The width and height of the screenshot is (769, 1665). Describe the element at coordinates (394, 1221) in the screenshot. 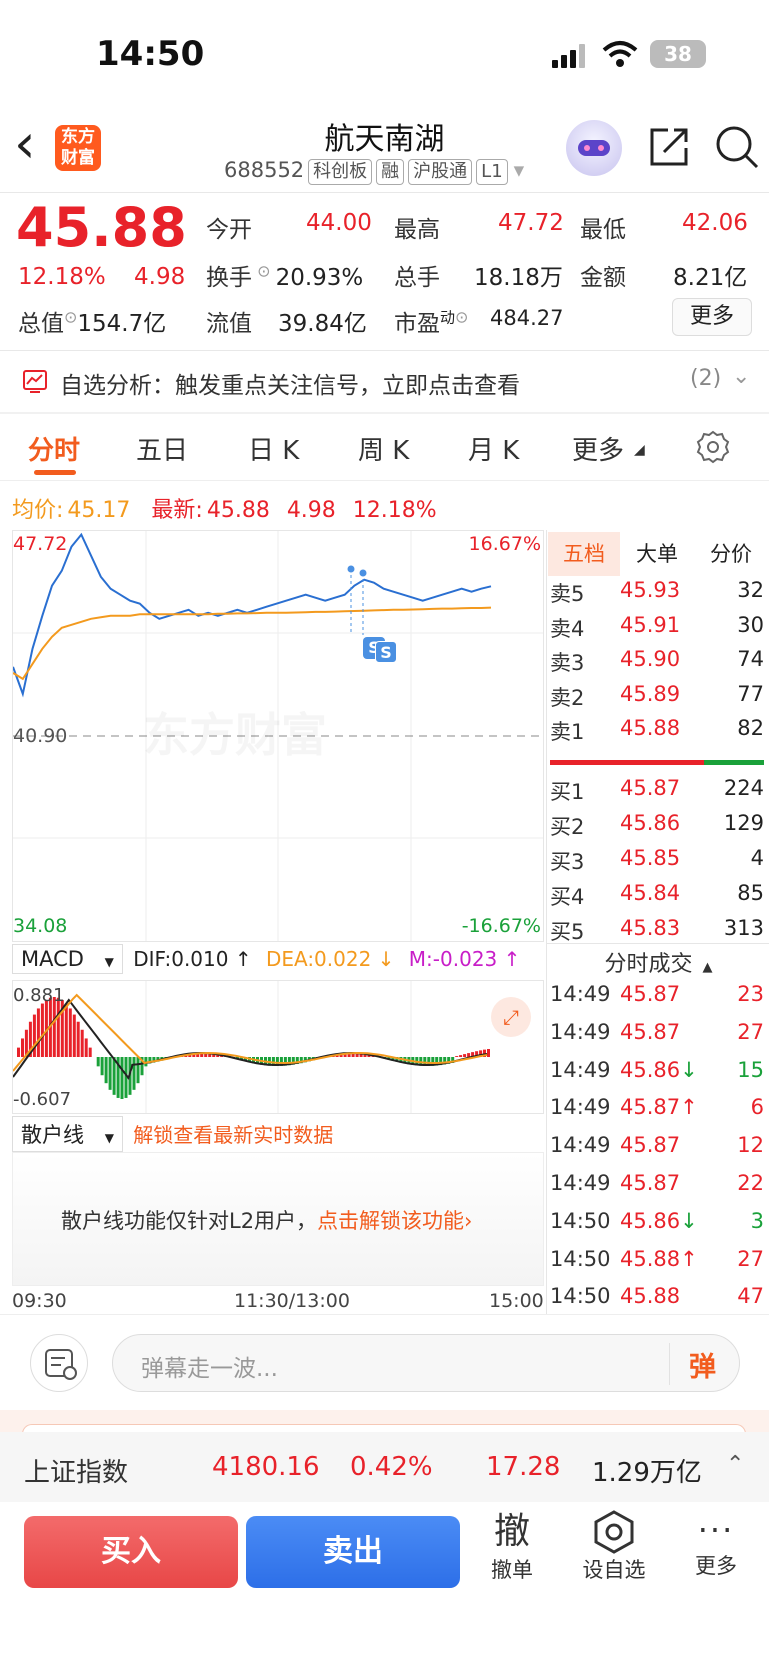

I see `retail-unlock-link: 点击解锁该功能›` at that location.